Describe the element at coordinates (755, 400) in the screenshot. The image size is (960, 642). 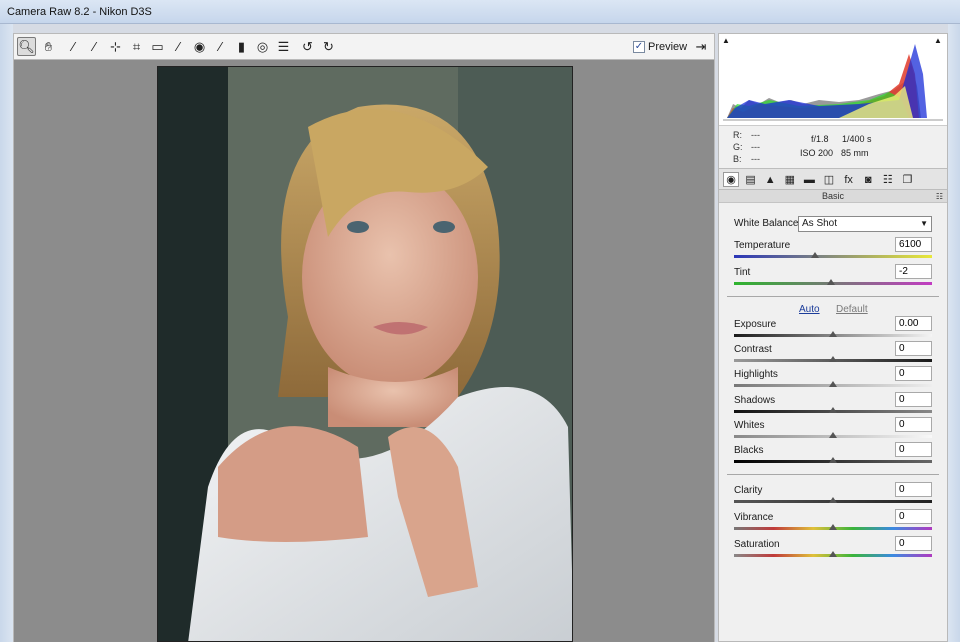
I see `shadows-label: Shadows` at that location.